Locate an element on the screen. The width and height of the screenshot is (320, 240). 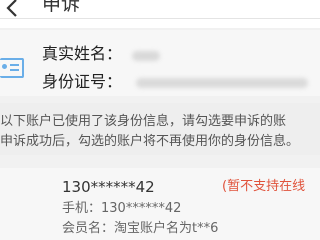
top-app-bar: 申诉 is located at coordinates (160, 14).